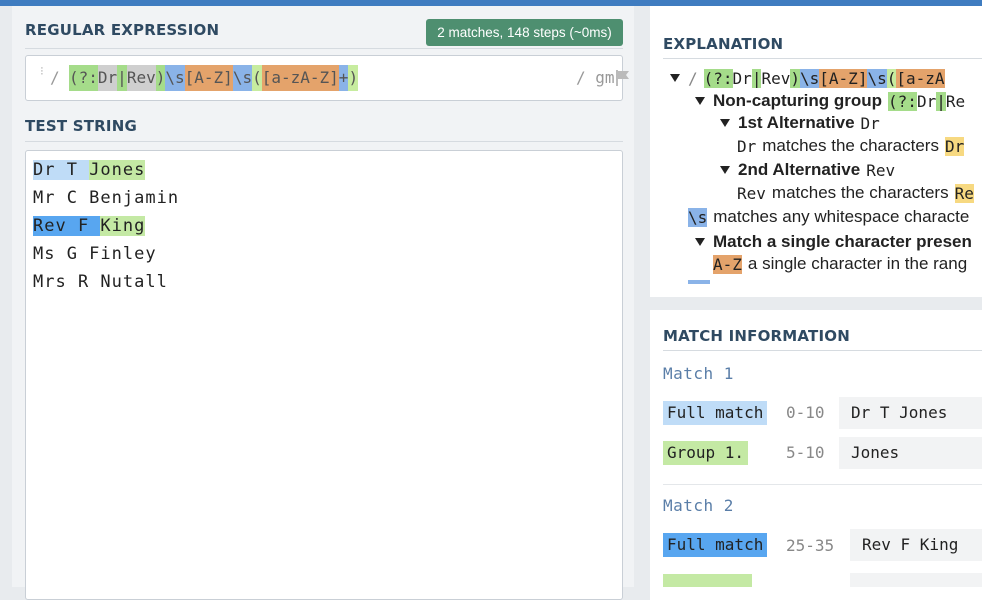  What do you see at coordinates (698, 373) in the screenshot?
I see `match-label: Match 1` at bounding box center [698, 373].